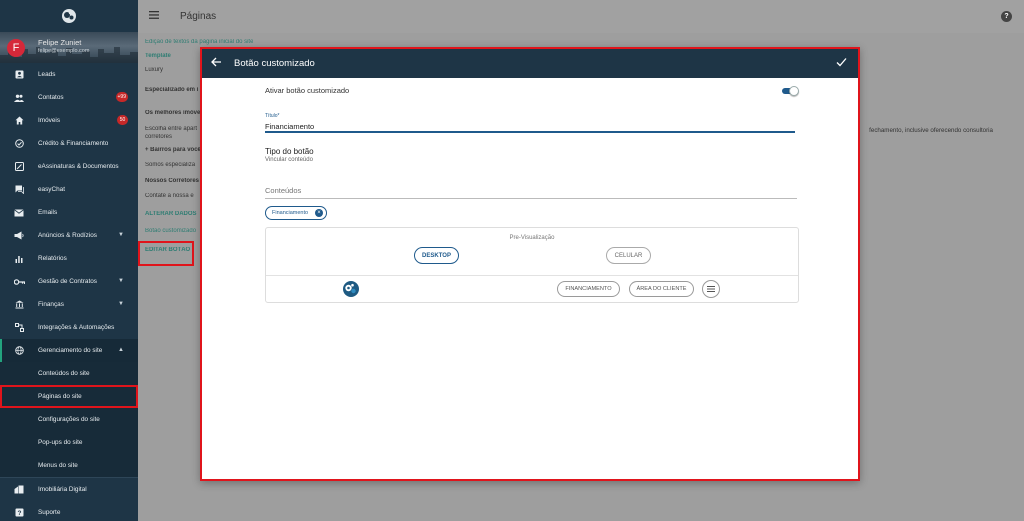  Describe the element at coordinates (167, 250) in the screenshot. I see `editar-botao-link: EDITAR BOTÃO` at that location.